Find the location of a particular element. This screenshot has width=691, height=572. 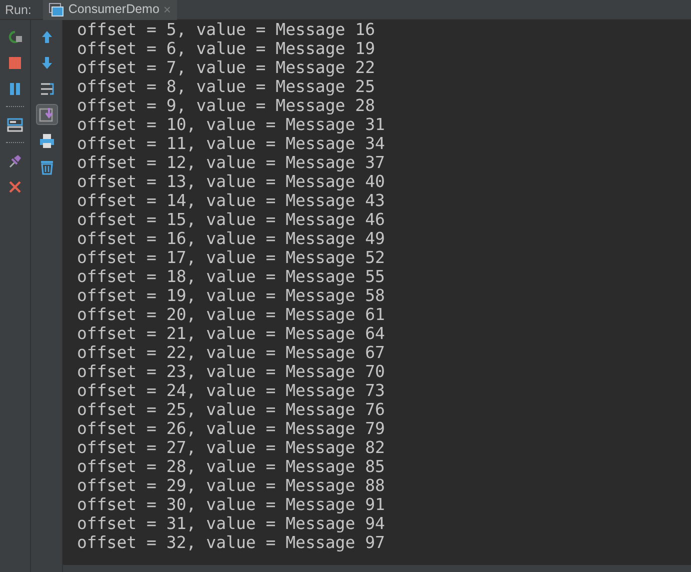

console-line: offset = 6, value = Message 19 is located at coordinates (226, 48).